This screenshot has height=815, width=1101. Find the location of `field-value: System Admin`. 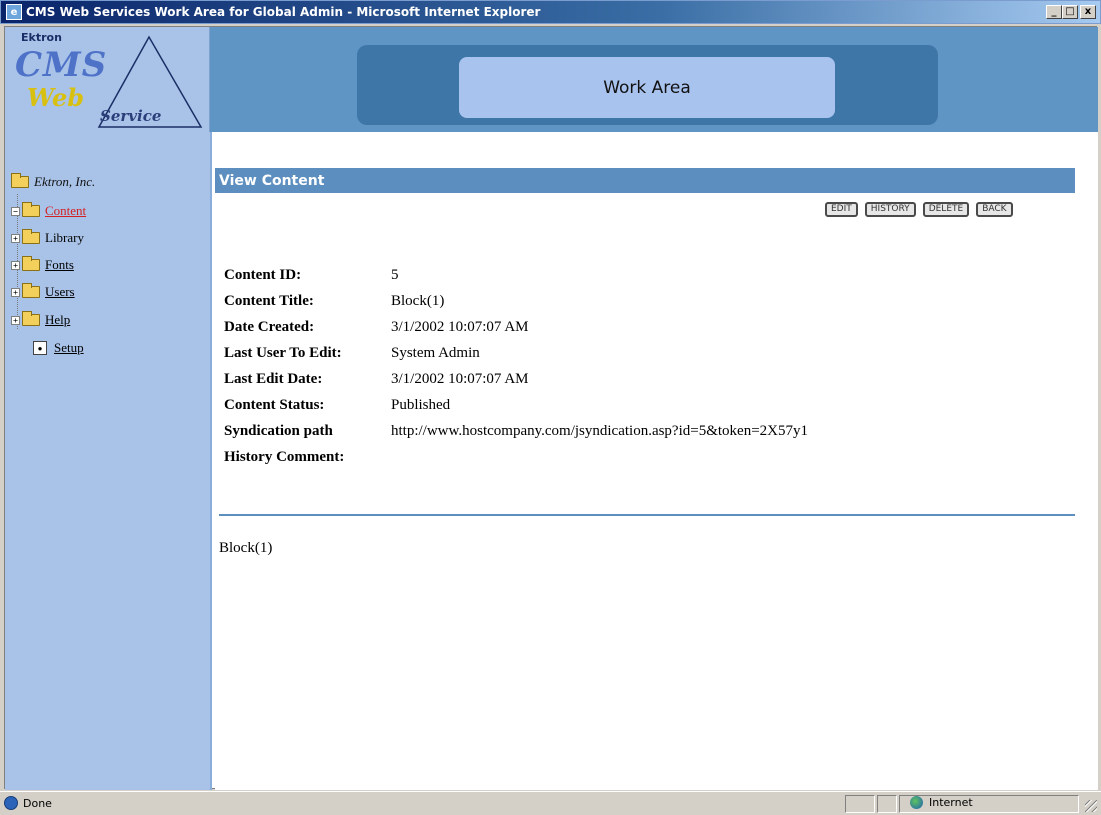

field-value: System Admin is located at coordinates (435, 352).